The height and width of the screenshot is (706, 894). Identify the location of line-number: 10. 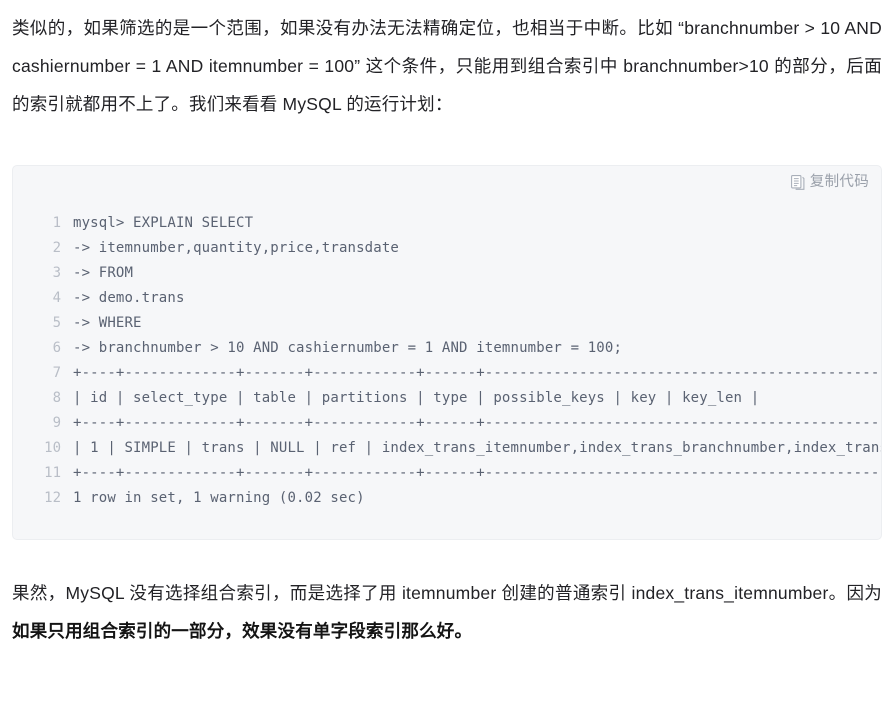
(52, 448).